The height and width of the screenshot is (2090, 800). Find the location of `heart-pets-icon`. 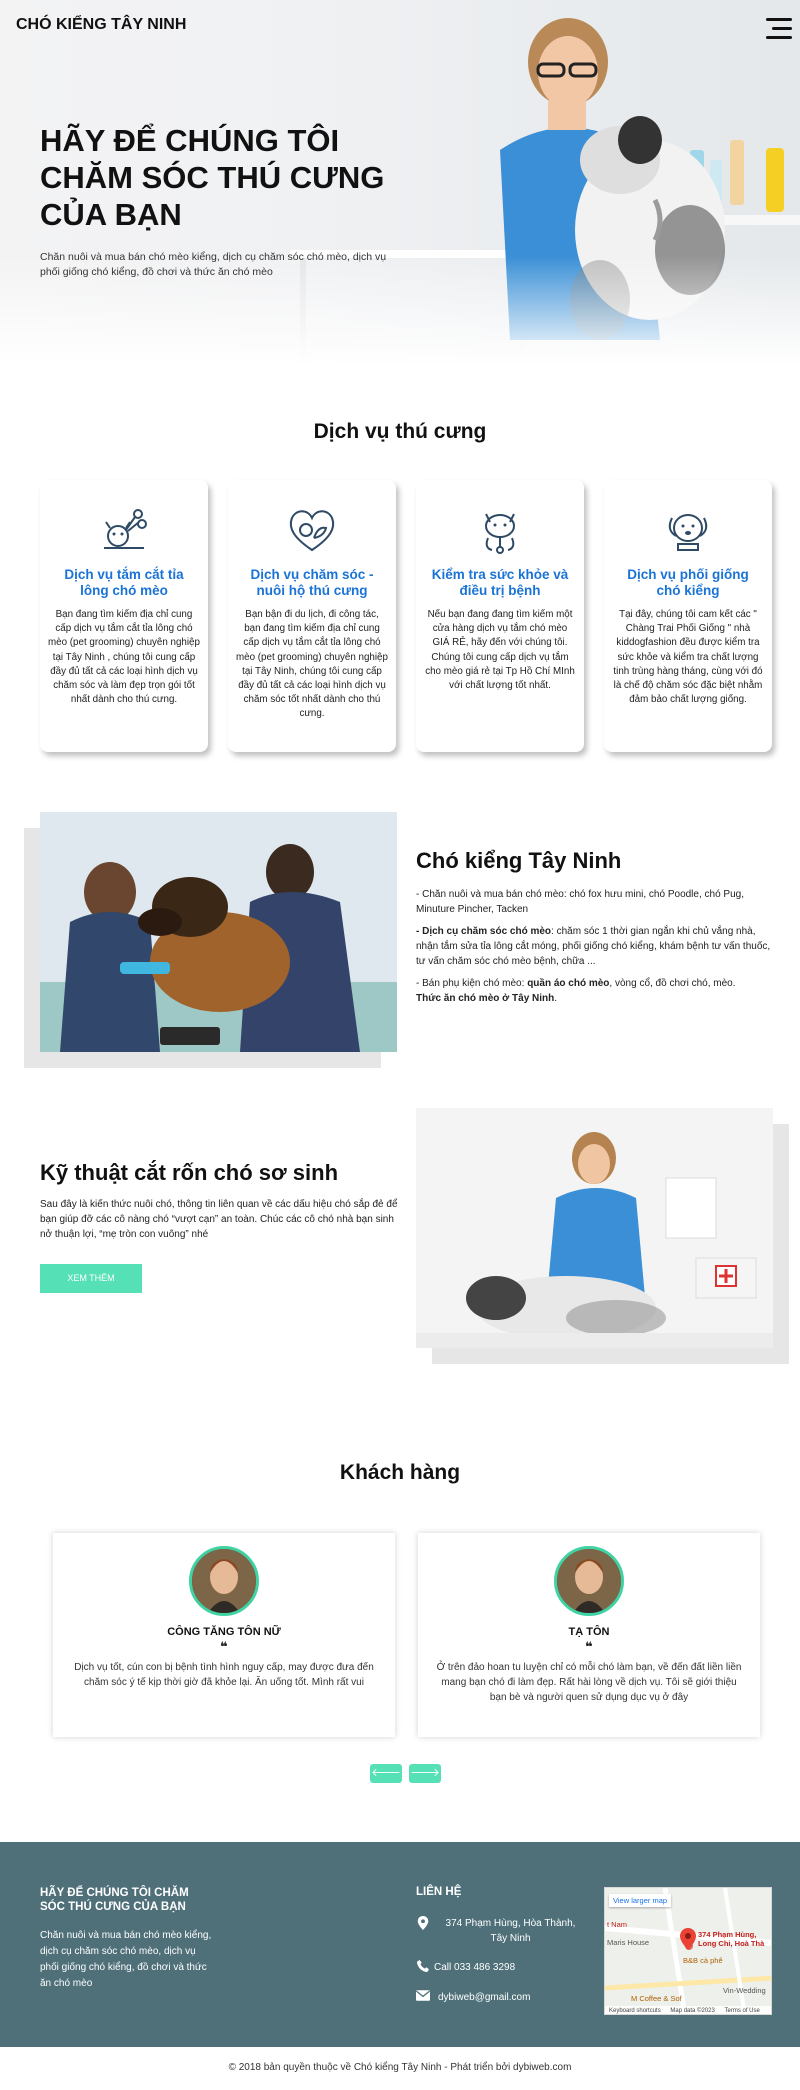

heart-pets-icon is located at coordinates (312, 531).